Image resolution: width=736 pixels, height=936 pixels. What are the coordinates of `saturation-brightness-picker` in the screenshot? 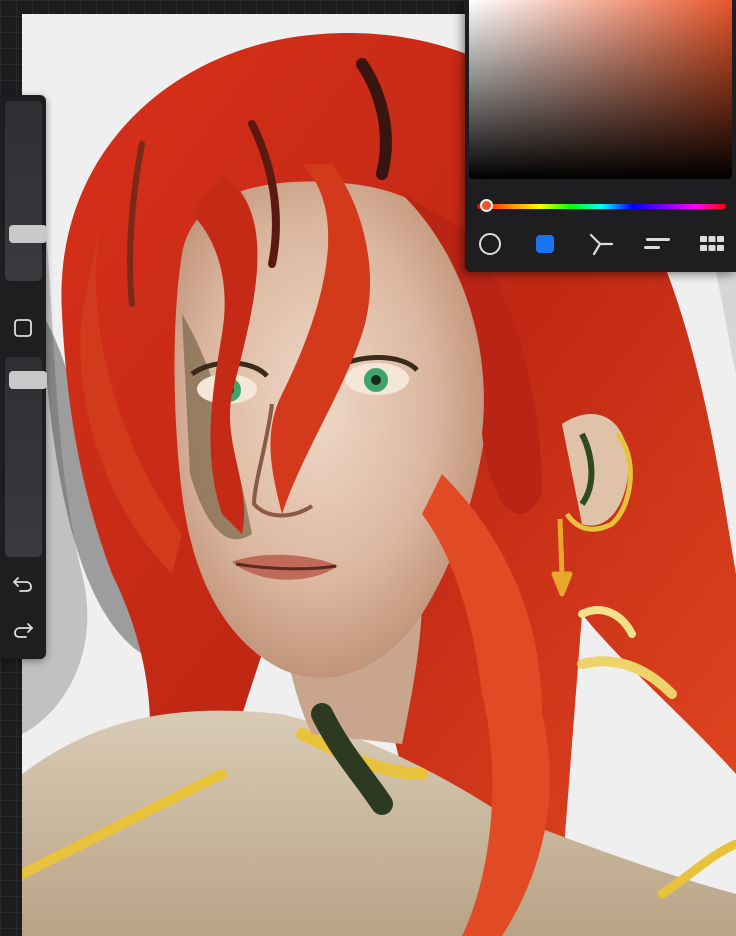 It's located at (600, 89).